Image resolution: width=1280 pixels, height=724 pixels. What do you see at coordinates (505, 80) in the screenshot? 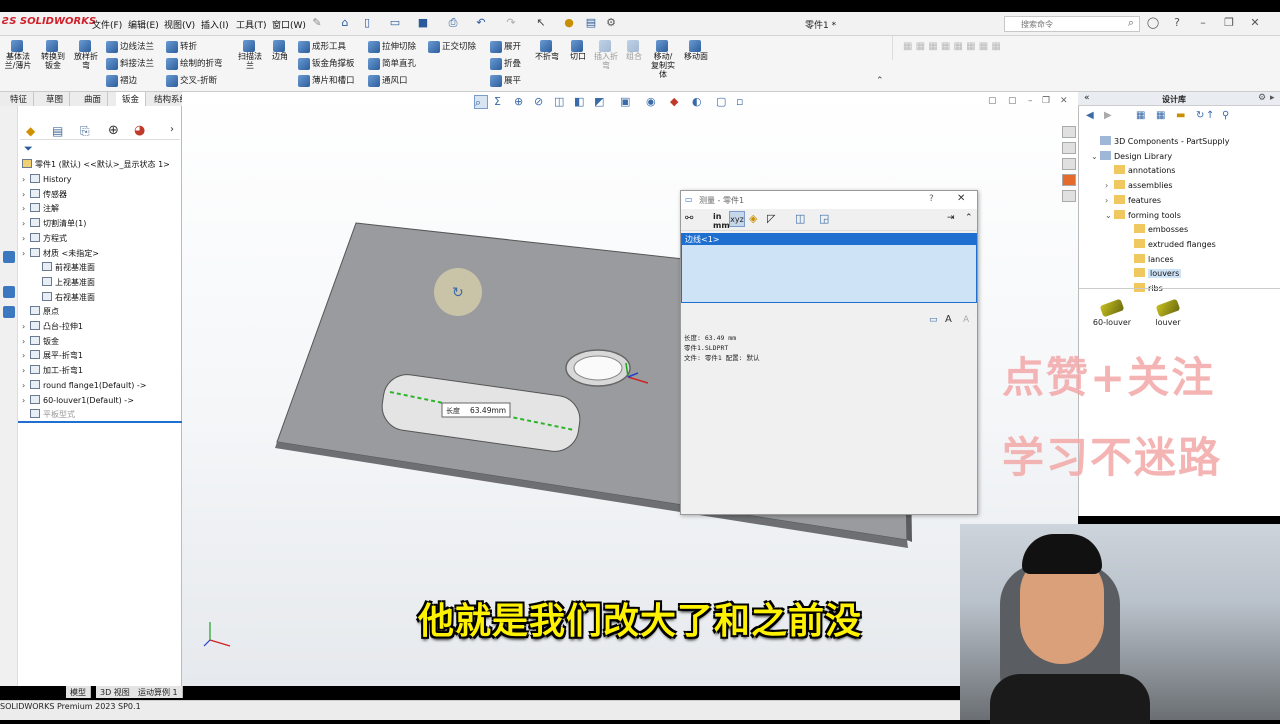
I see `flatten-button: 展平` at bounding box center [505, 80].